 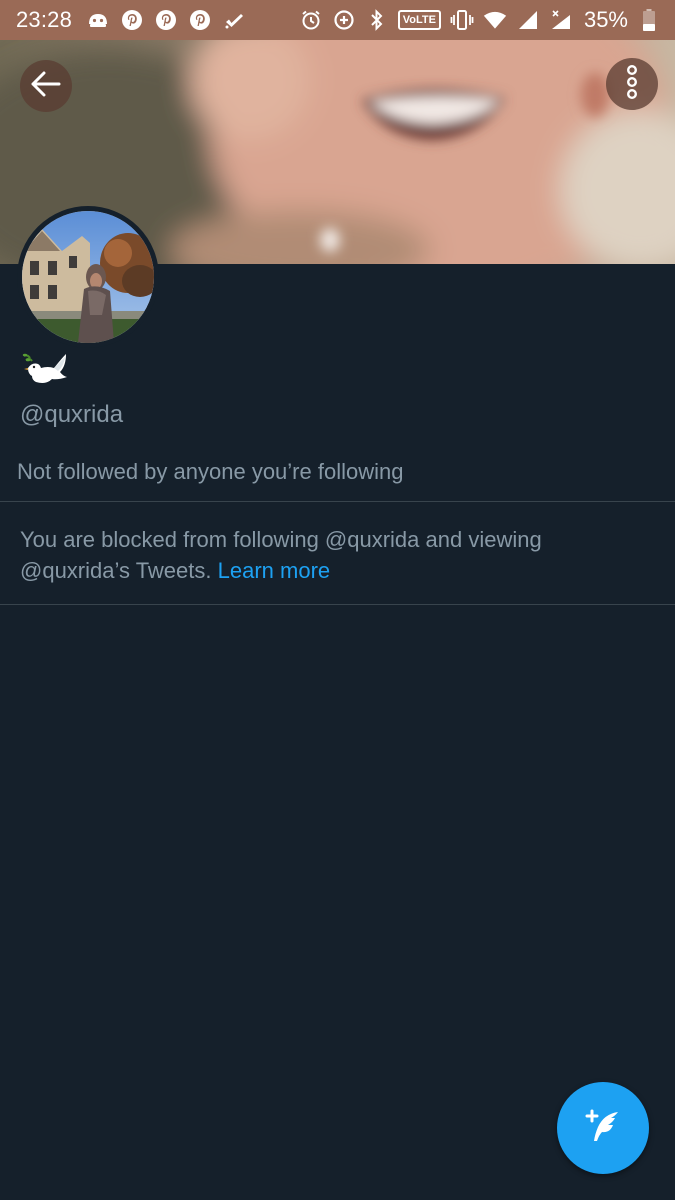 I want to click on compose-tweet-icon, so click(x=603, y=1128).